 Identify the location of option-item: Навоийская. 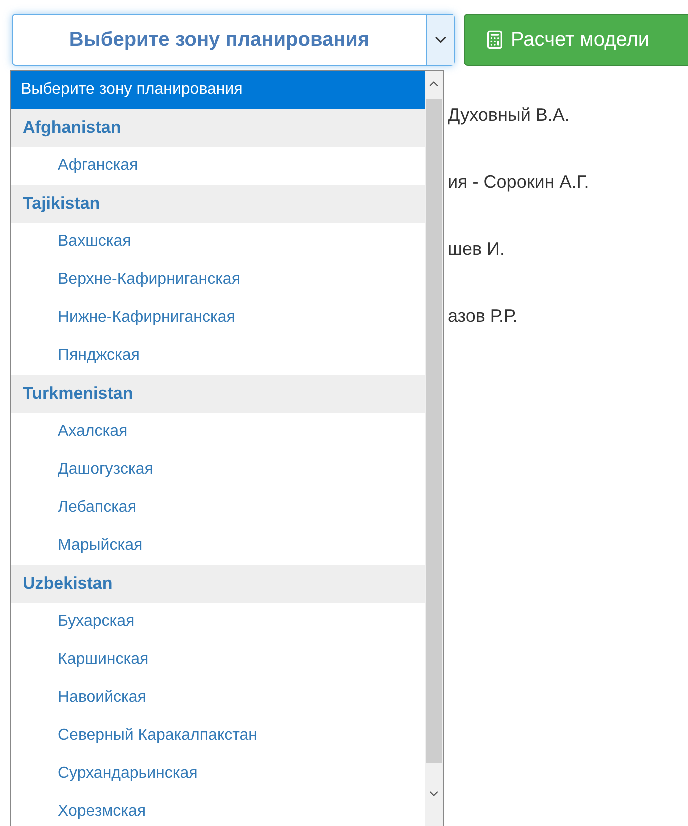
(218, 698).